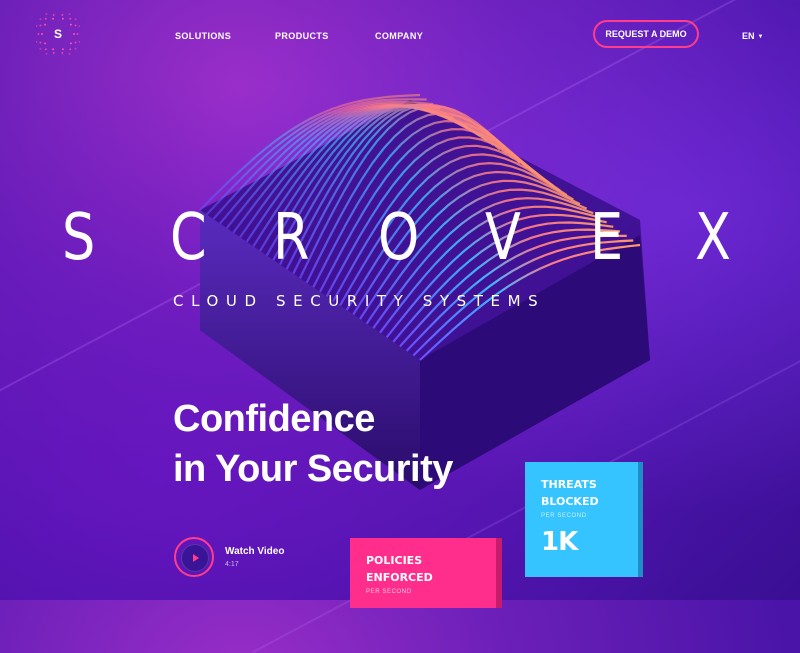 This screenshot has width=800, height=653. Describe the element at coordinates (373, 469) in the screenshot. I see `headline-line: in Your Security` at that location.